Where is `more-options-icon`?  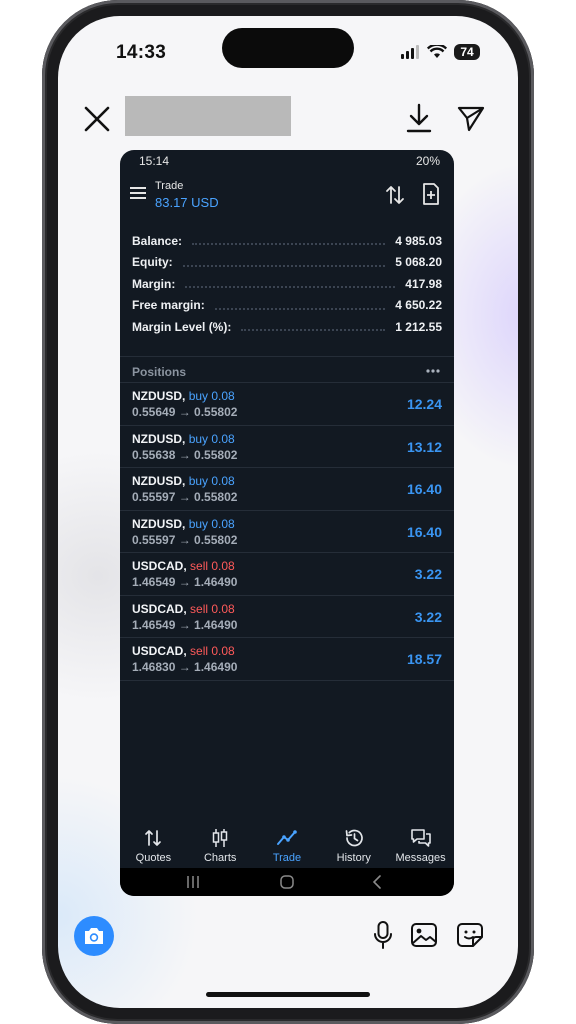 more-options-icon is located at coordinates (433, 371).